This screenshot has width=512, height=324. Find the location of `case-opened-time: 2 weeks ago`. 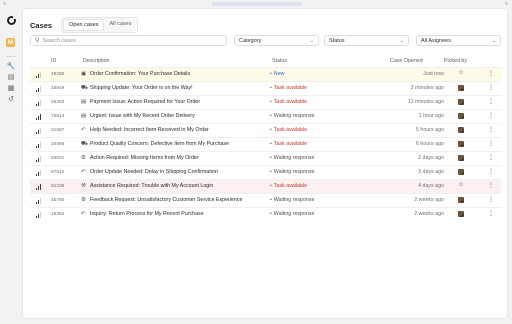

case-opened-time: 2 weeks ago is located at coordinates (429, 214).